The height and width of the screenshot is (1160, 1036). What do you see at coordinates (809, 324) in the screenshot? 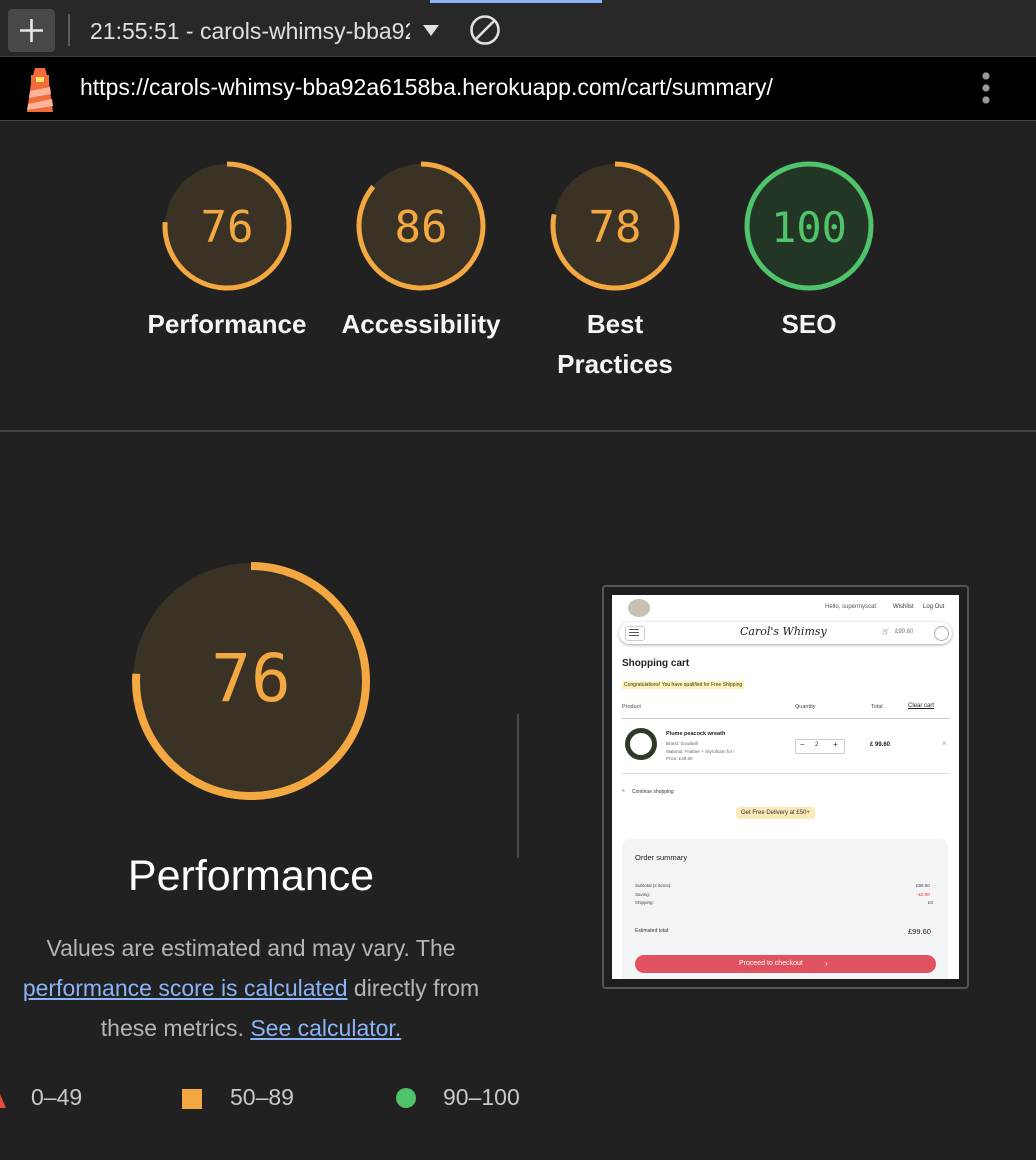
I see `gauge-label: SEO` at bounding box center [809, 324].